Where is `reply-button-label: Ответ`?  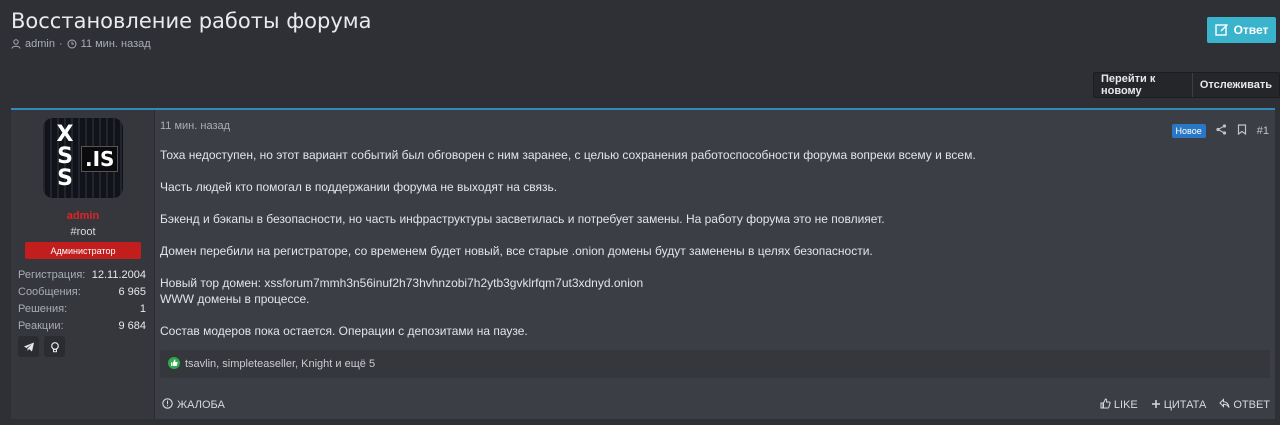
reply-button-label: Ответ is located at coordinates (1251, 30).